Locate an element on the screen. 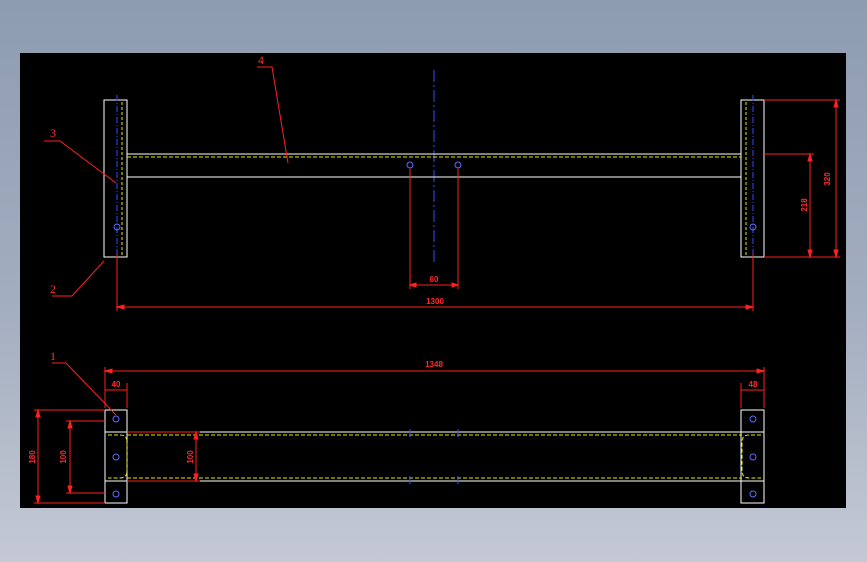  beam-hole-right is located at coordinates (458, 165).